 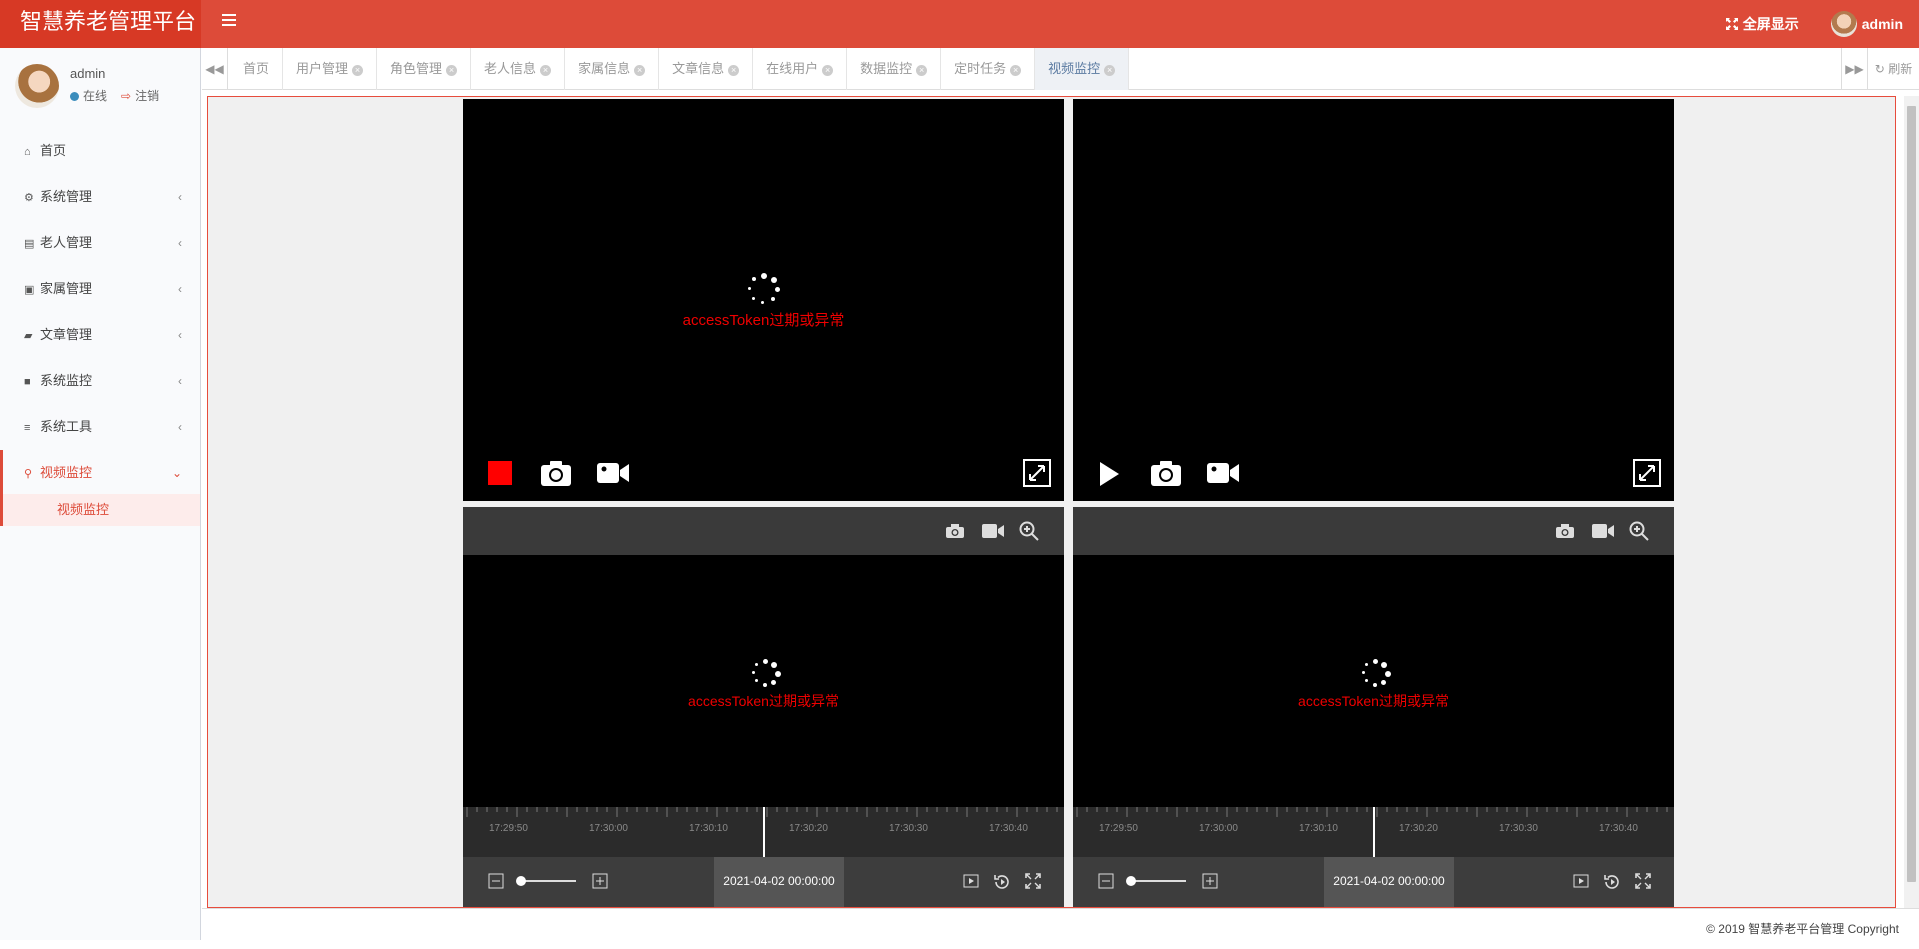 I want to click on tab-video-monitor: 视频监控 ×, so click(x=1082, y=69).